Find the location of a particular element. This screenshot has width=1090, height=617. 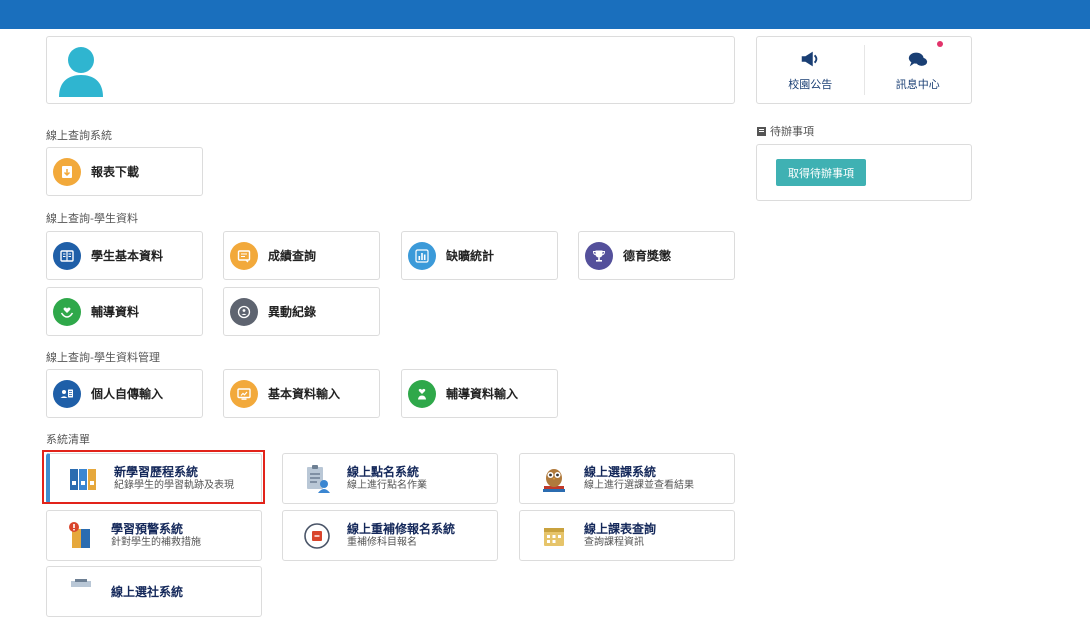

learning-alert-desc: 針對學生的補救措施 is located at coordinates (156, 542).